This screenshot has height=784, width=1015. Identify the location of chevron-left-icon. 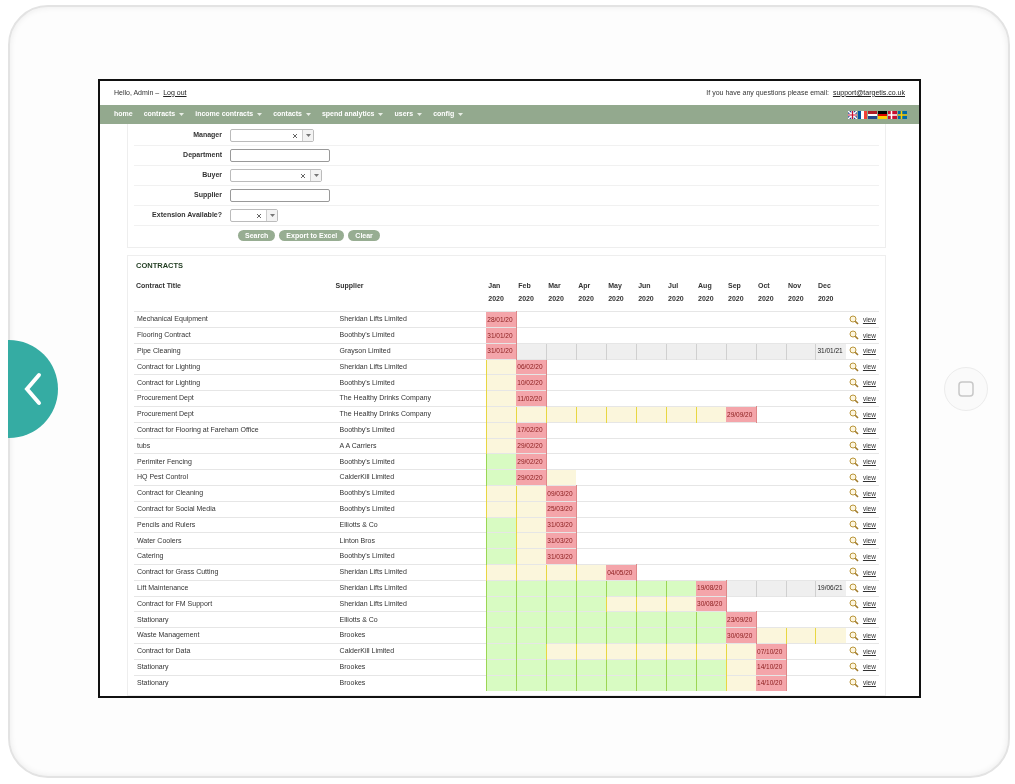
(33, 389).